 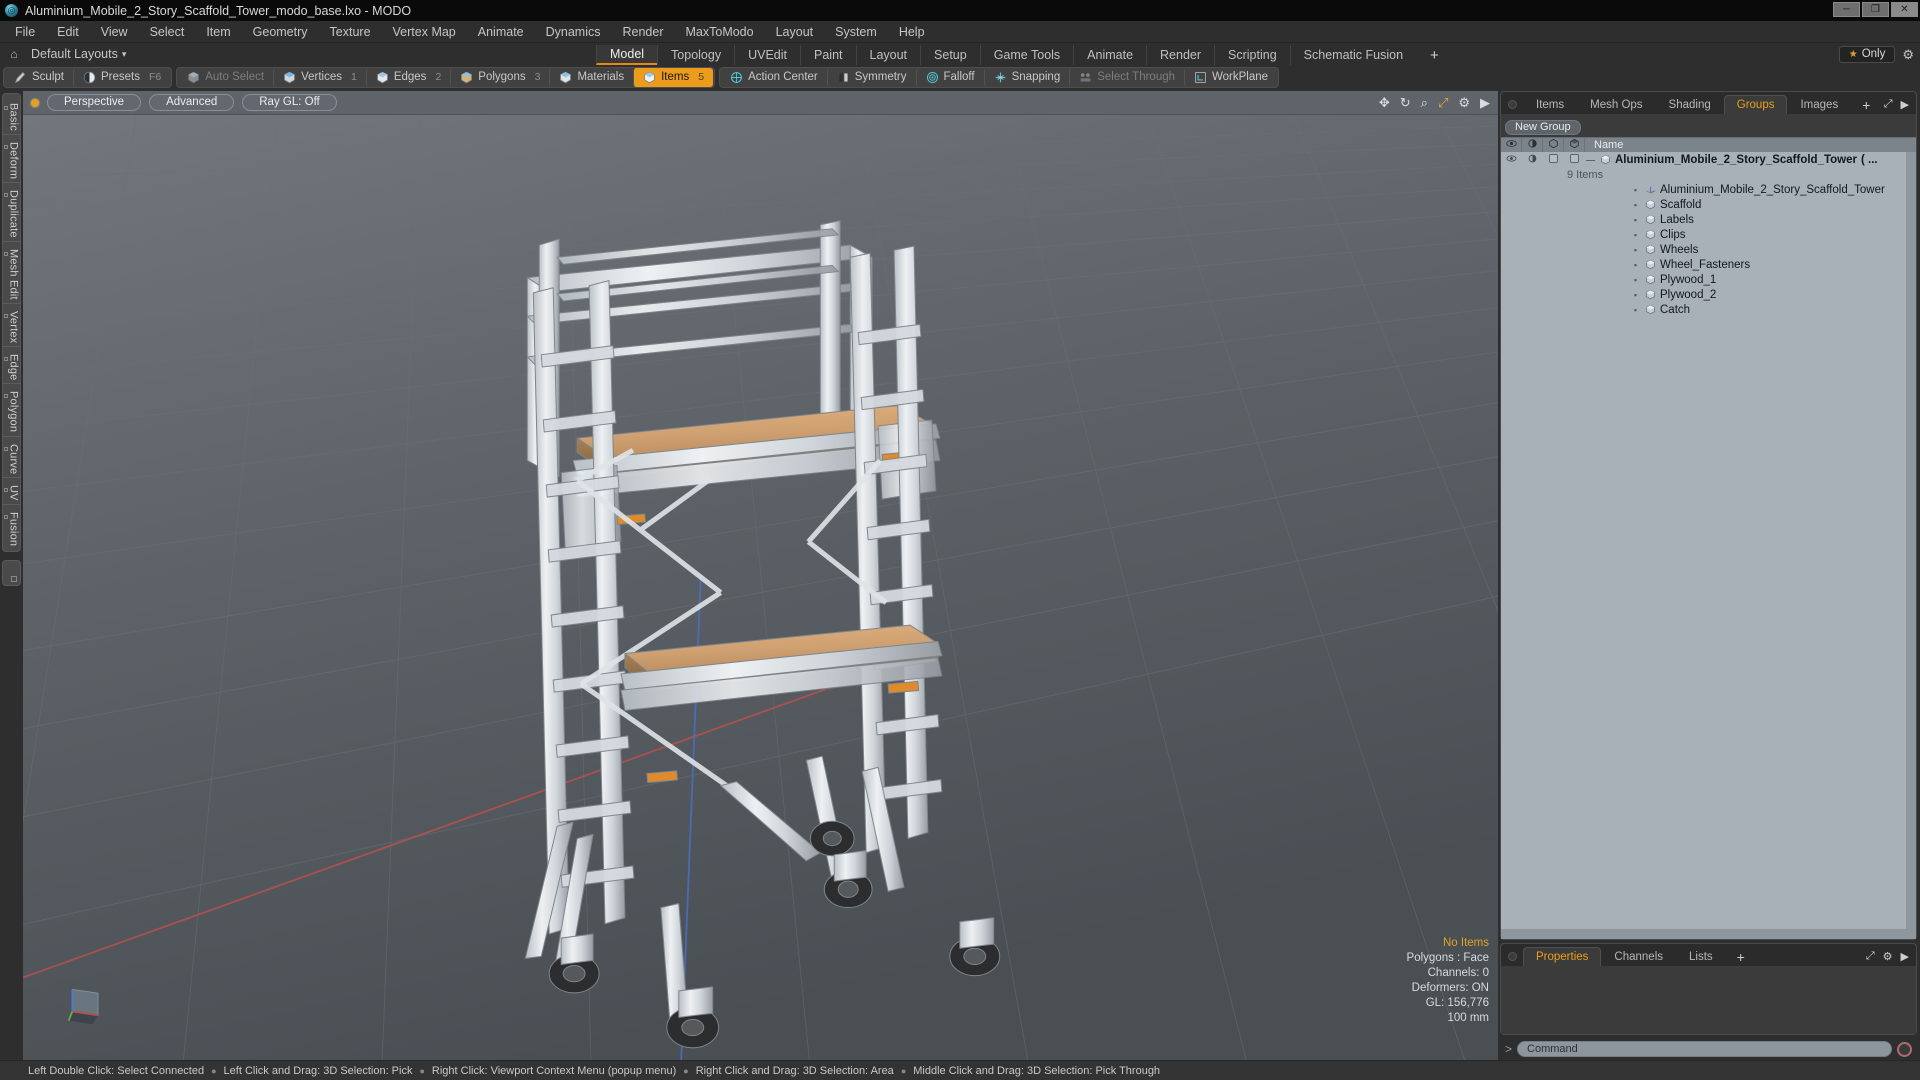 What do you see at coordinates (121, 77) in the screenshot?
I see `presets-button: Presets F6` at bounding box center [121, 77].